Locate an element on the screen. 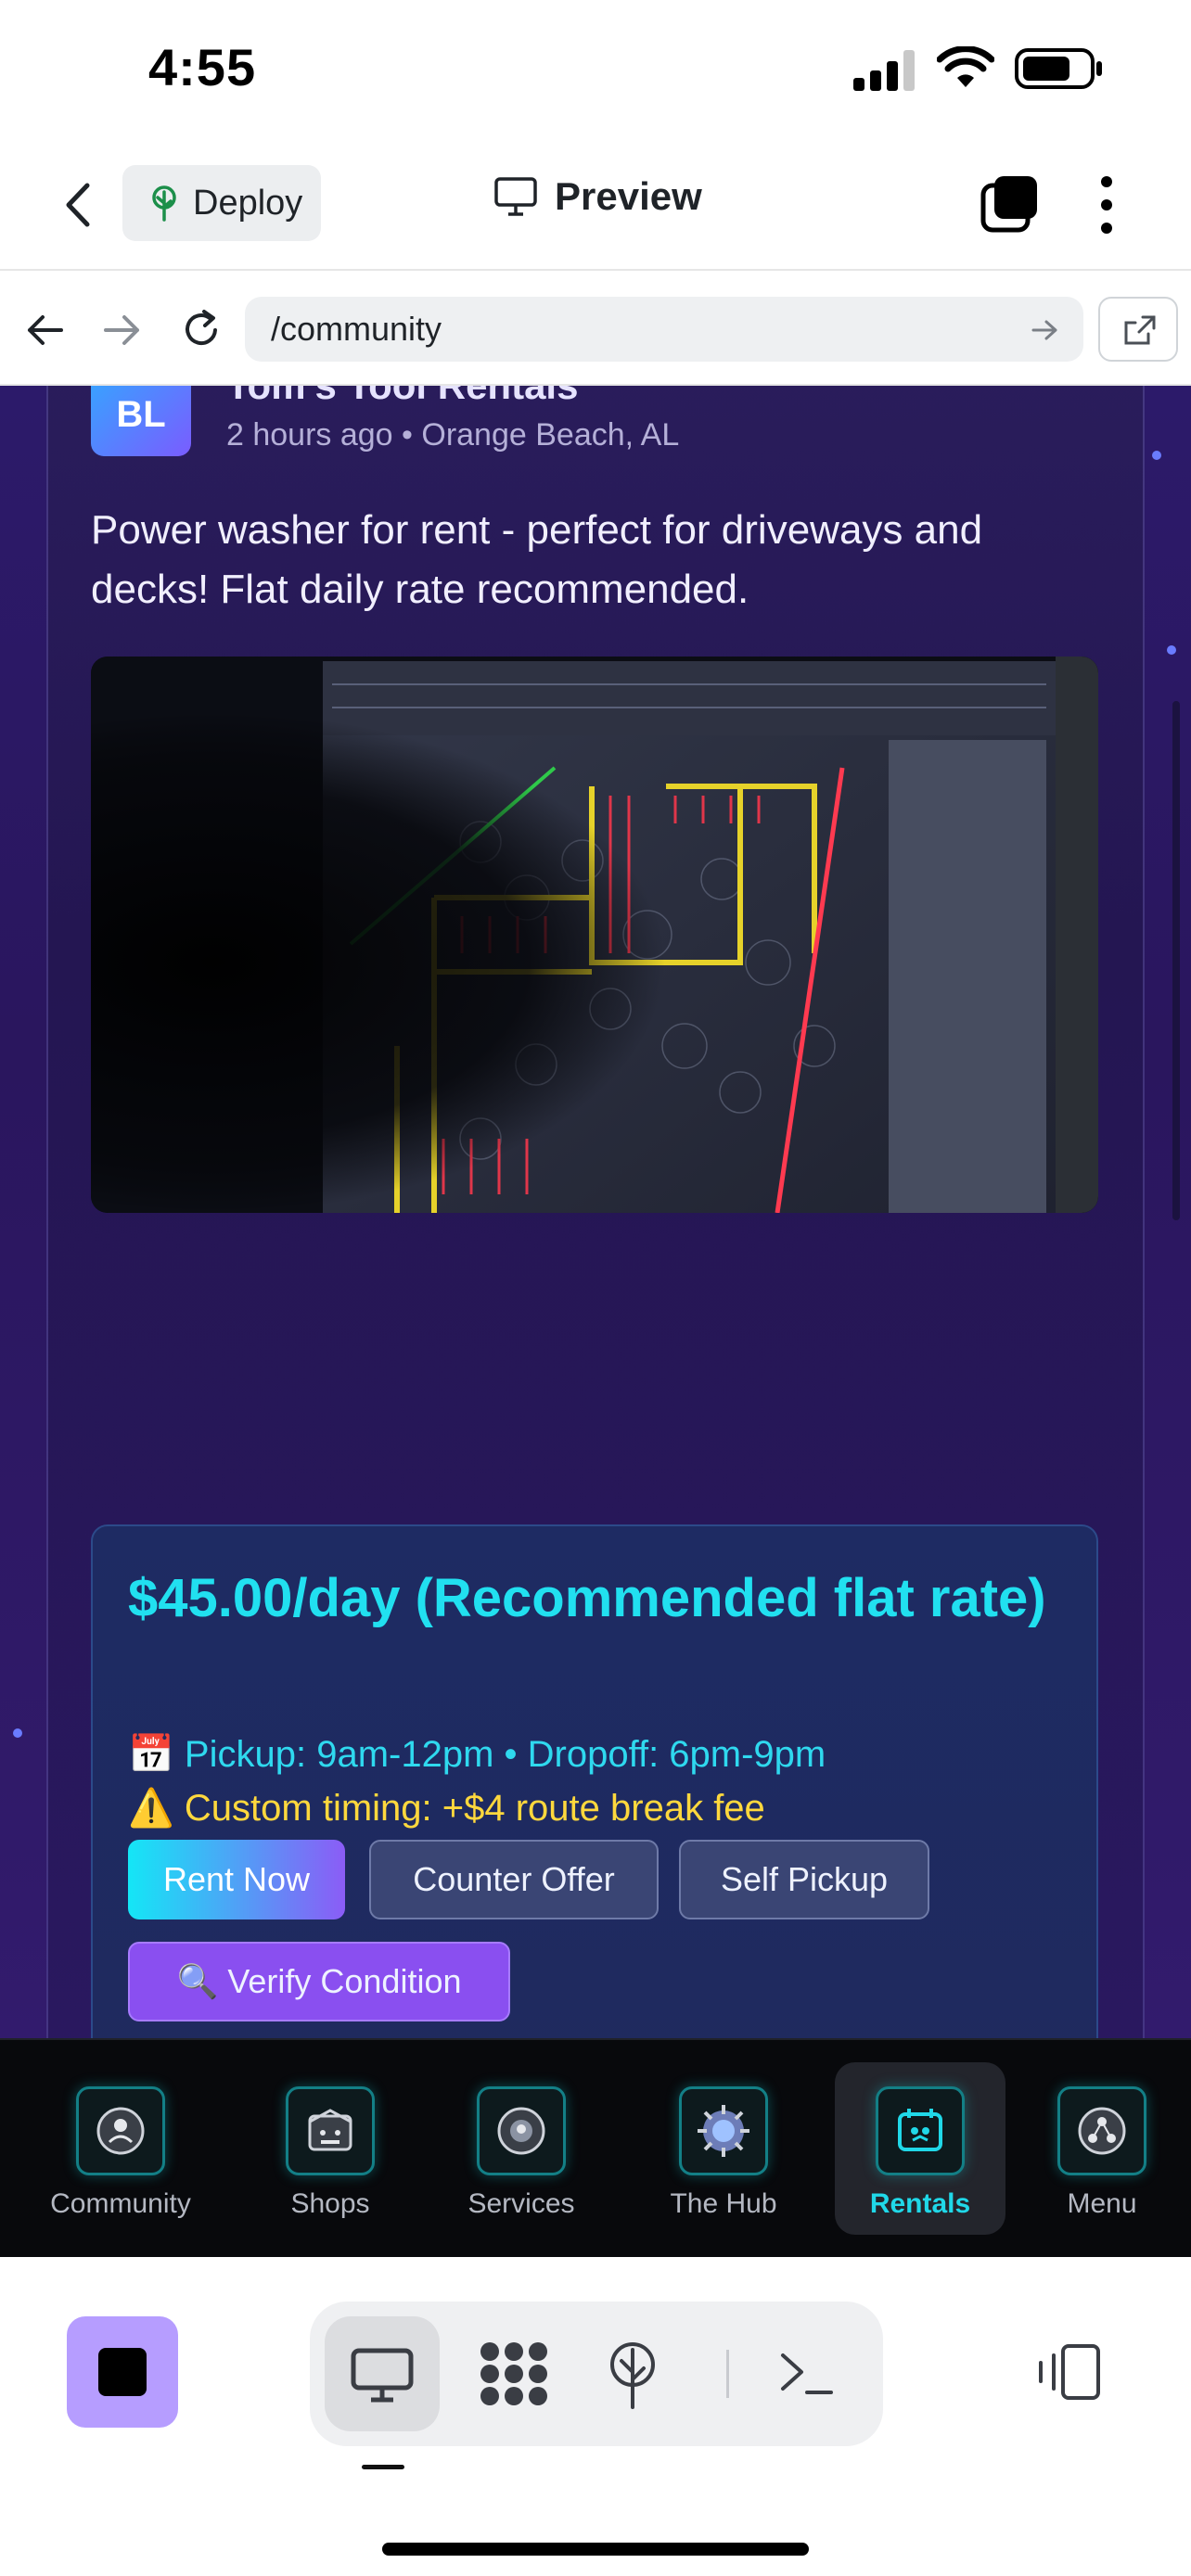  browser-toolbar: /community is located at coordinates (595, 329).